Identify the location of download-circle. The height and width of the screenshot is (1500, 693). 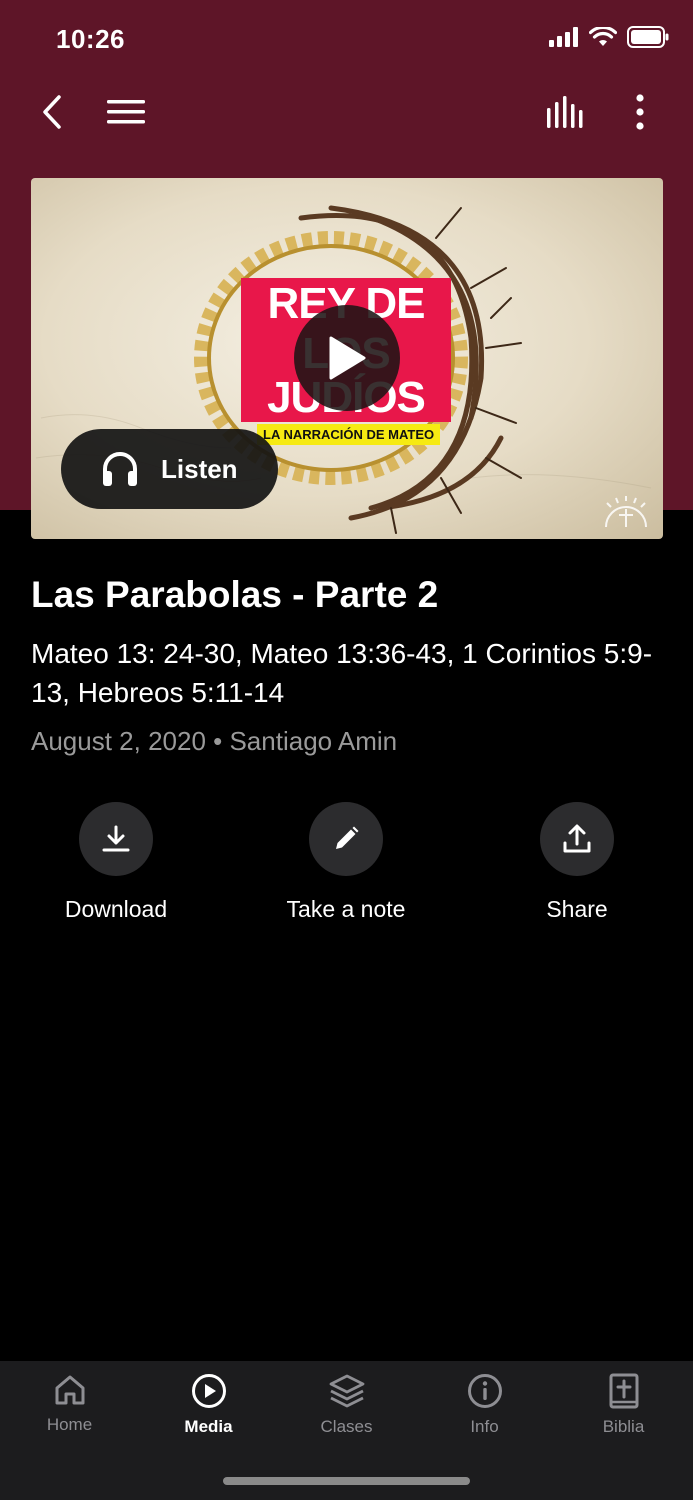
(116, 839).